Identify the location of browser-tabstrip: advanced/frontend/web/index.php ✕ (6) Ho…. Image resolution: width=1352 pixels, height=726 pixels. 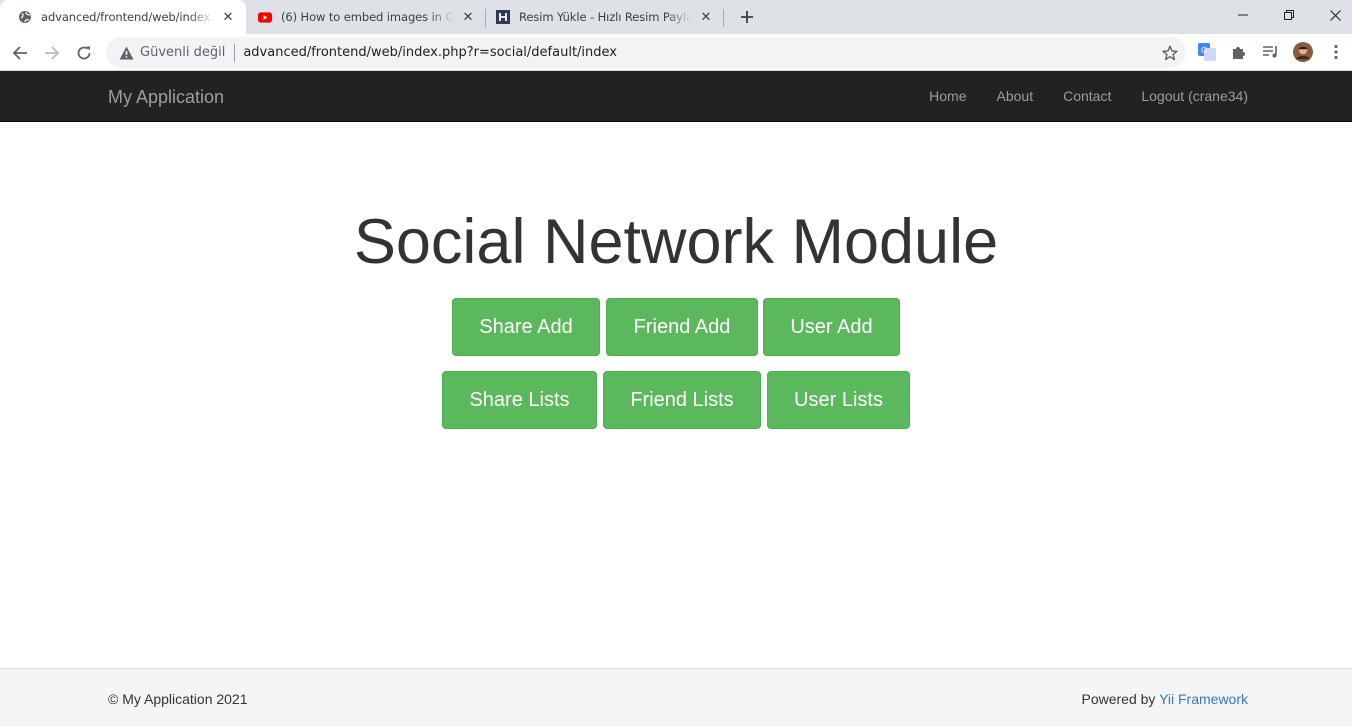
(676, 17).